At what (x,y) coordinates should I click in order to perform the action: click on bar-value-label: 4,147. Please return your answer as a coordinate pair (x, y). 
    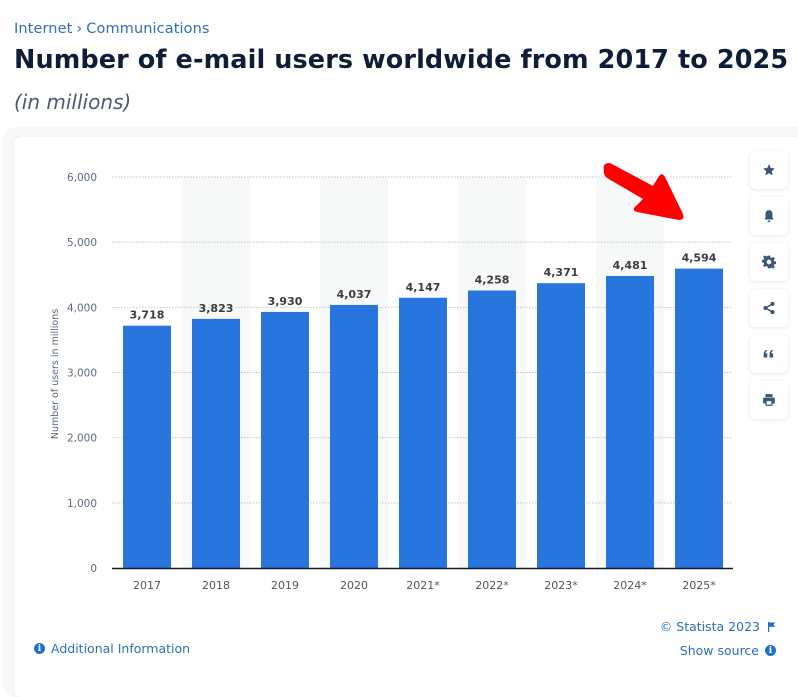
    Looking at the image, I should click on (423, 287).